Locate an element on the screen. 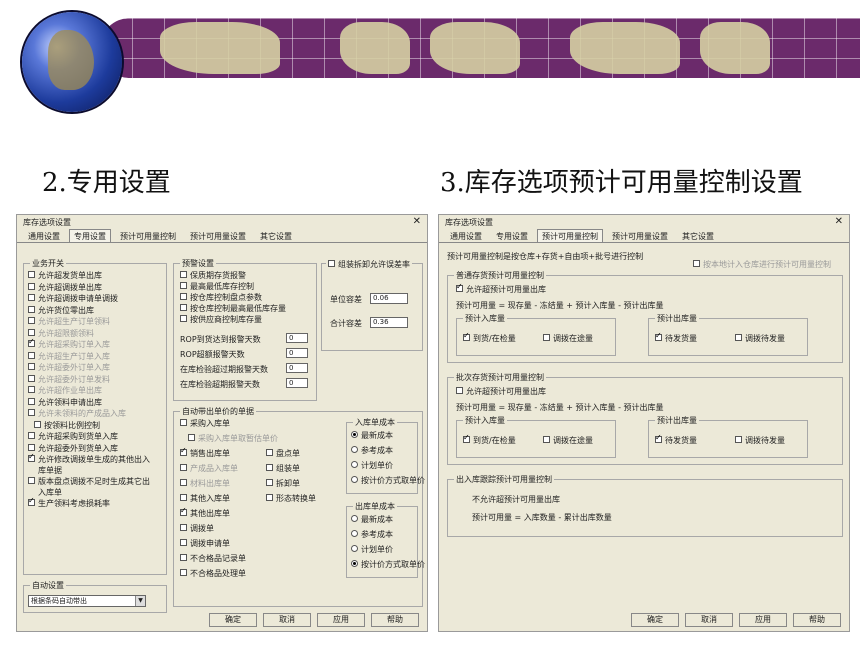  ok-button: 确定 is located at coordinates (233, 620).